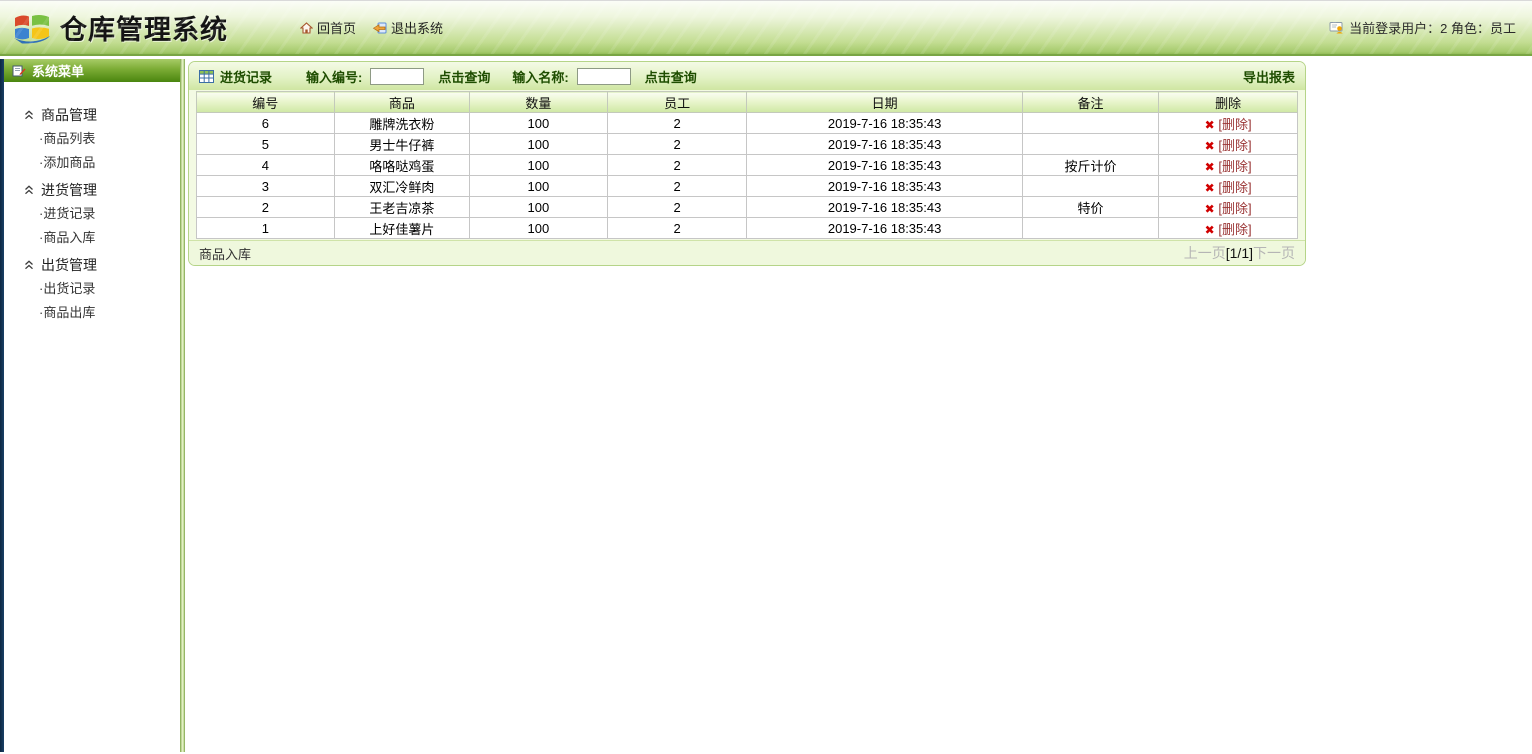  What do you see at coordinates (102, 189) in the screenshot?
I see `menu-group-purchase-toggle: 进货管理` at bounding box center [102, 189].